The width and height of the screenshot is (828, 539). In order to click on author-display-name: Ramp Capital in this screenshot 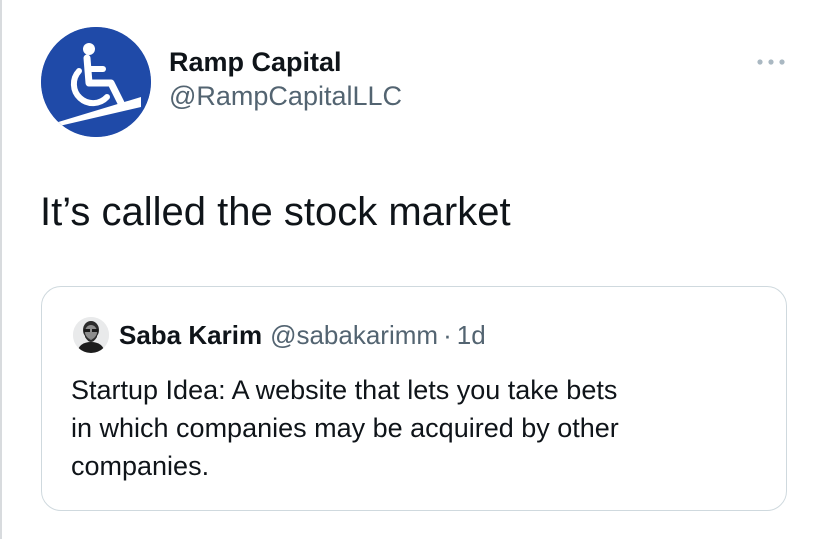, I will do `click(285, 62)`.